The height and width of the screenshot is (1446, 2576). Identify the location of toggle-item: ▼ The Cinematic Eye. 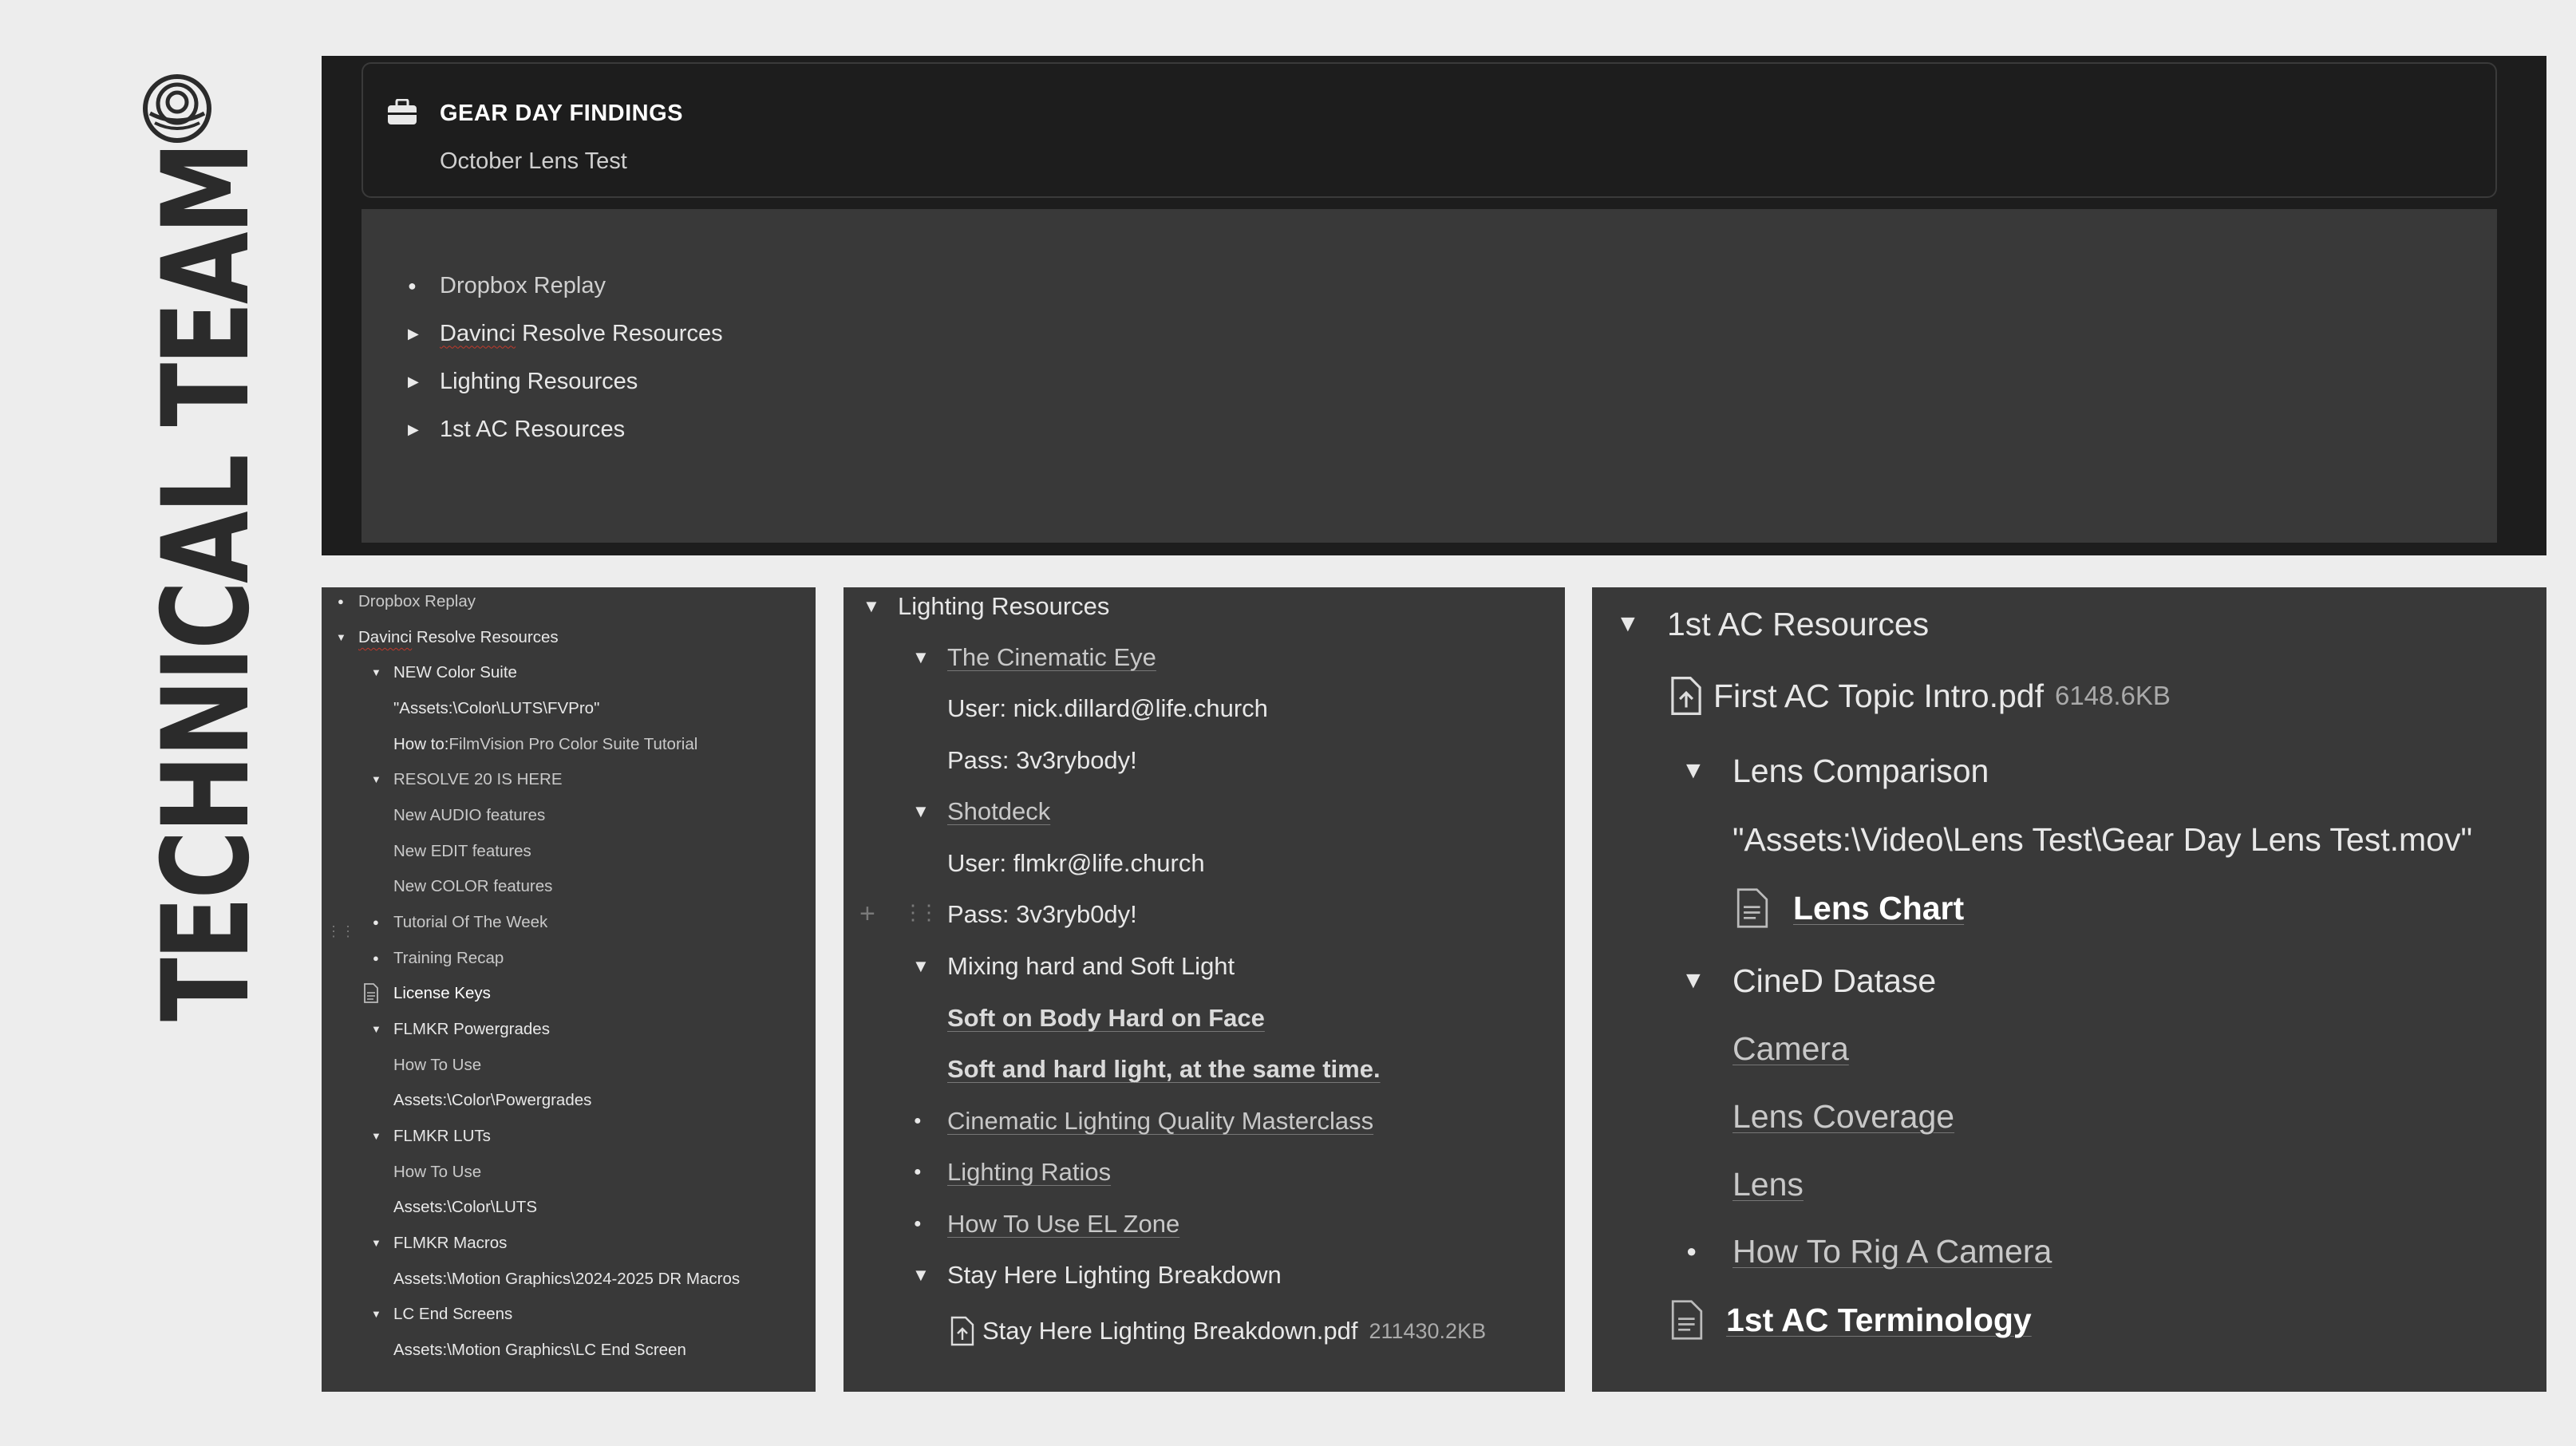
(1034, 657).